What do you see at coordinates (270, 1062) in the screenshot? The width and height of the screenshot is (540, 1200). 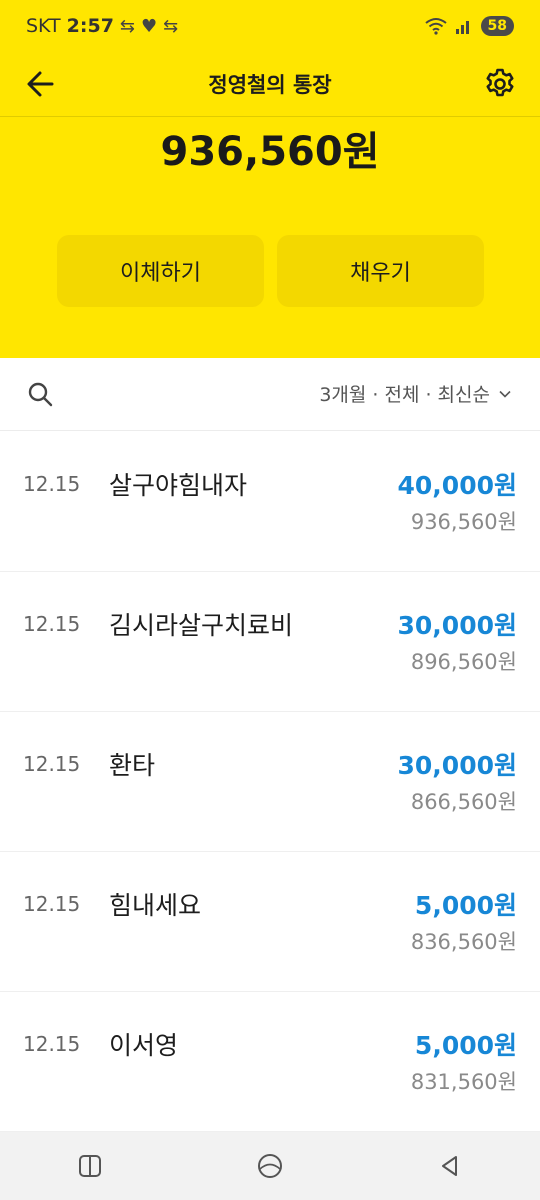 I see `transaction-row: 12.15 이서영 5,000원 831,560원` at bounding box center [270, 1062].